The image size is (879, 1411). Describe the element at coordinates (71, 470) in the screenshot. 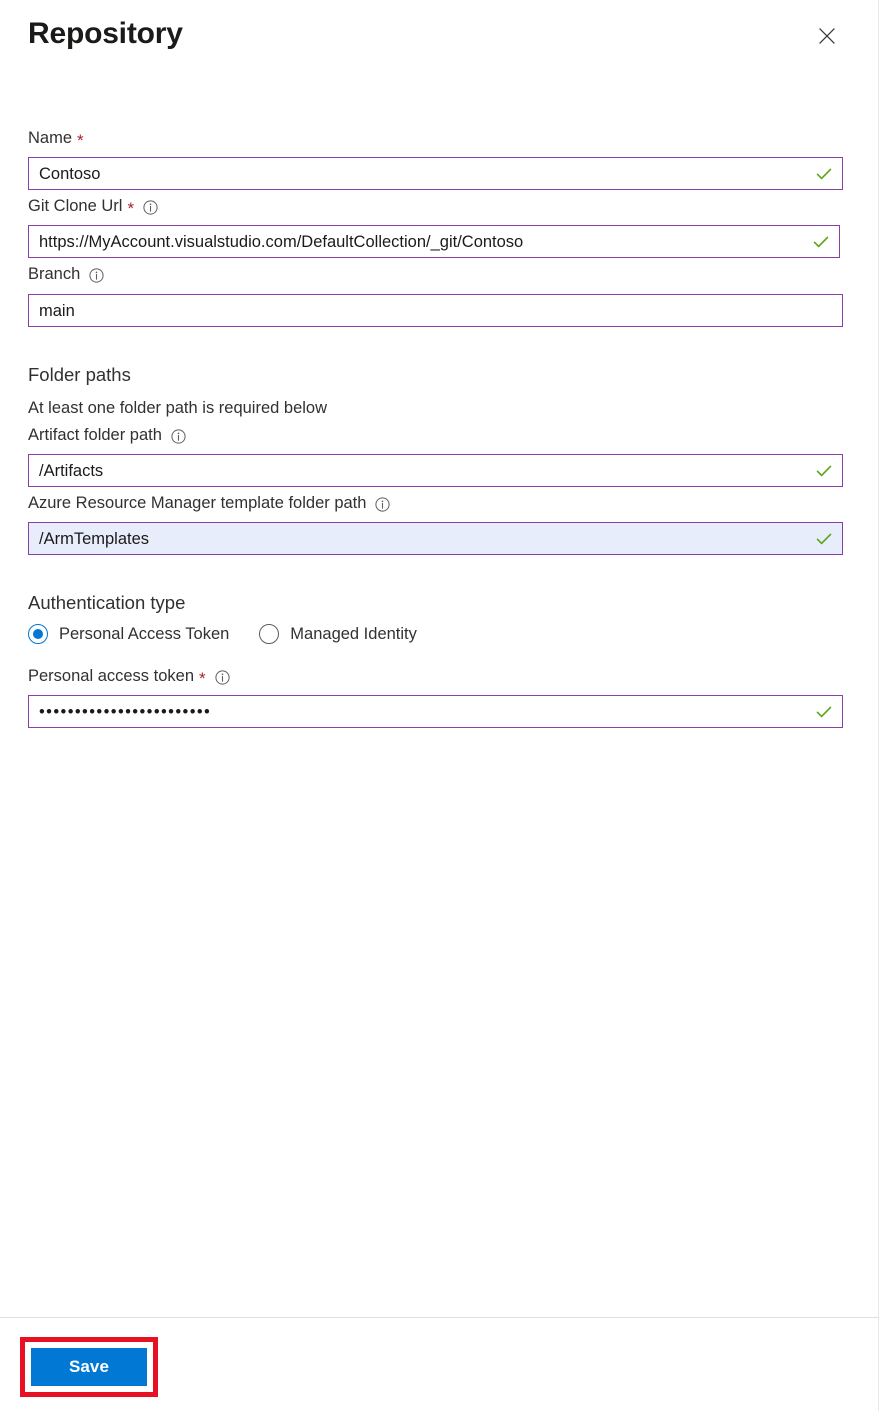

I see `artifact-folder-path-input-value: /Artifacts` at that location.